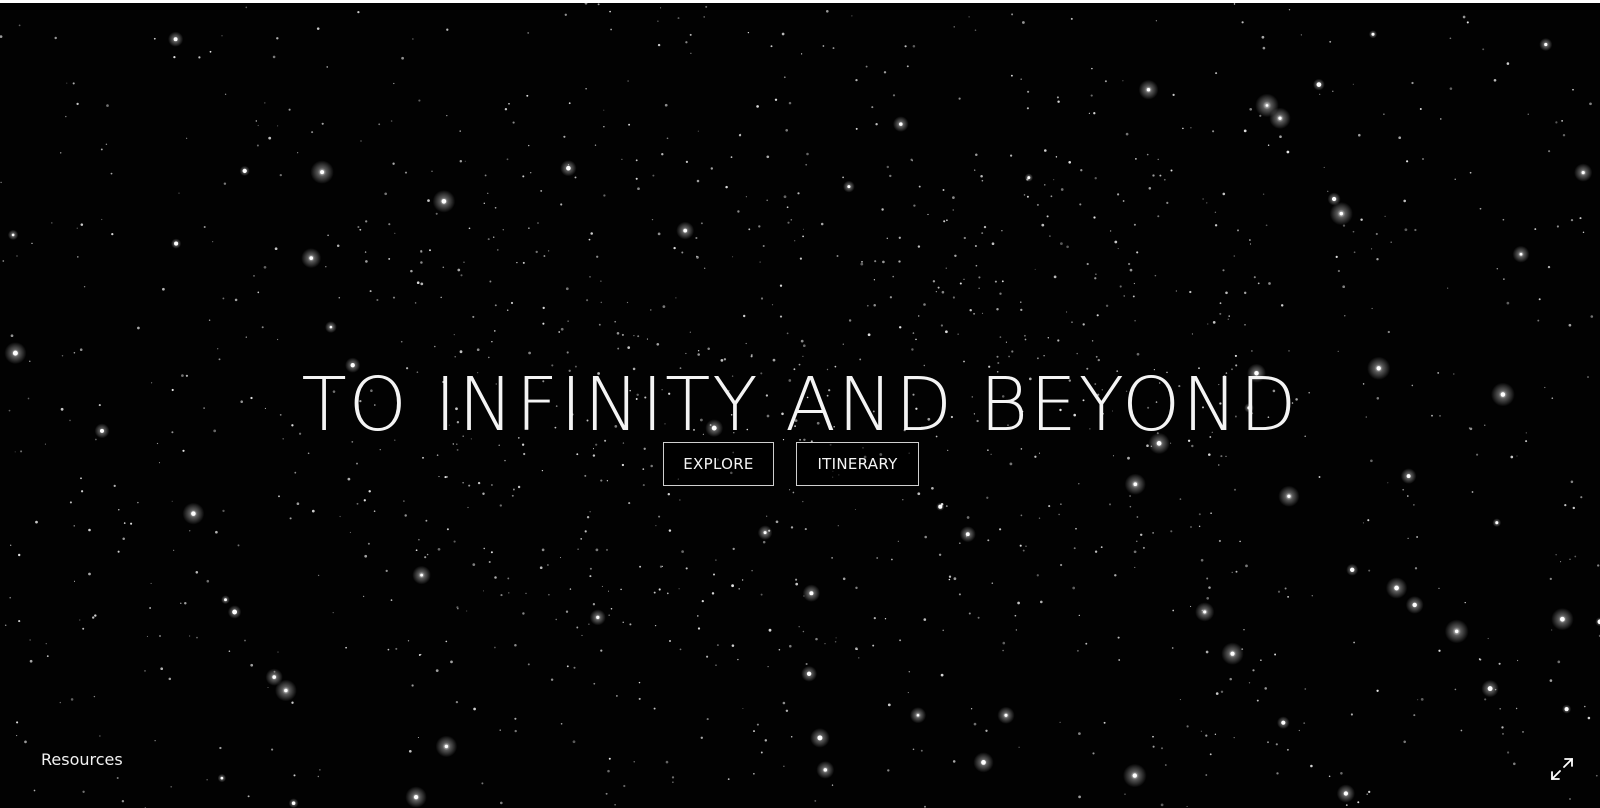 The image size is (1600, 808). Describe the element at coordinates (1562, 769) in the screenshot. I see `expand-arrows-icon` at that location.